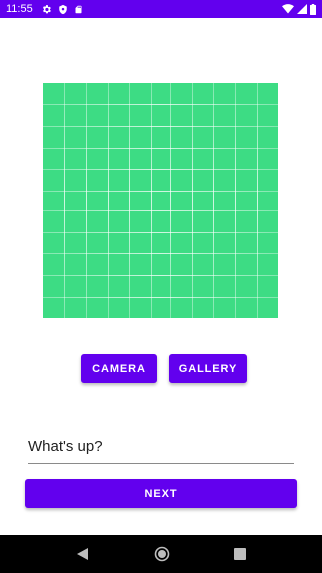 This screenshot has height=573, width=322. Describe the element at coordinates (83, 554) in the screenshot. I see `back-icon` at that location.